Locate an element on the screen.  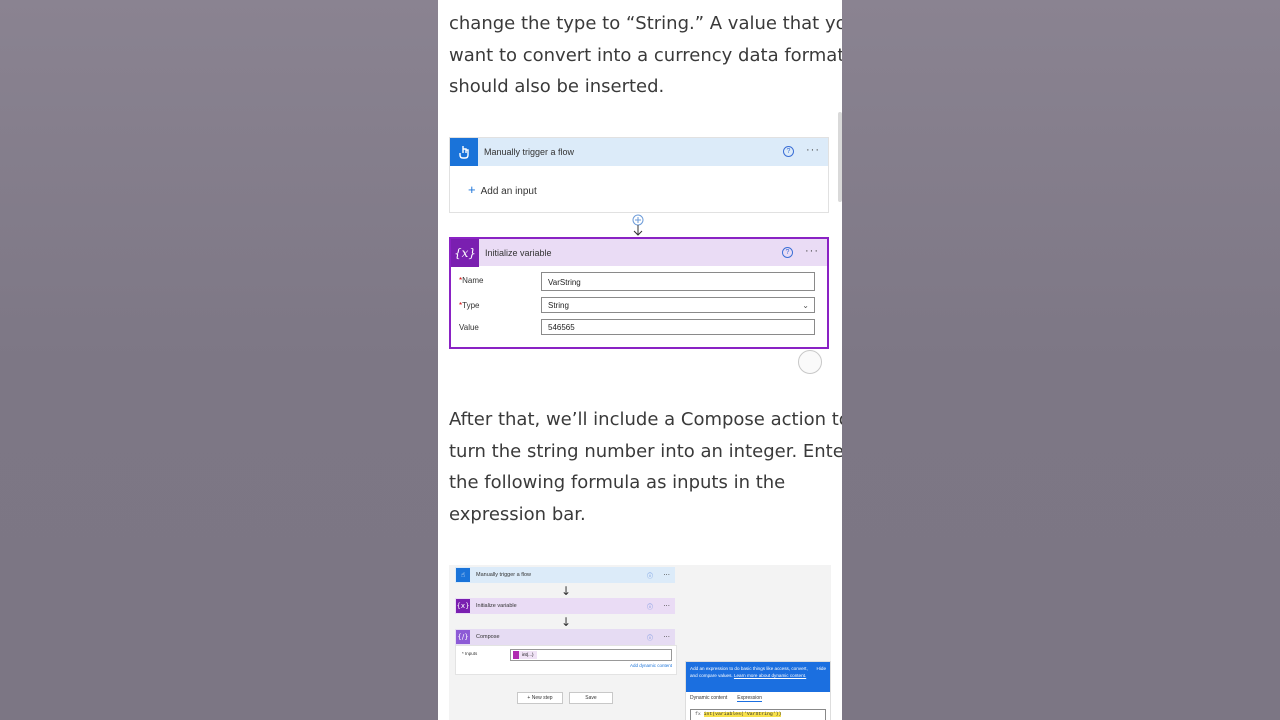
save-button: Save is located at coordinates (591, 698).